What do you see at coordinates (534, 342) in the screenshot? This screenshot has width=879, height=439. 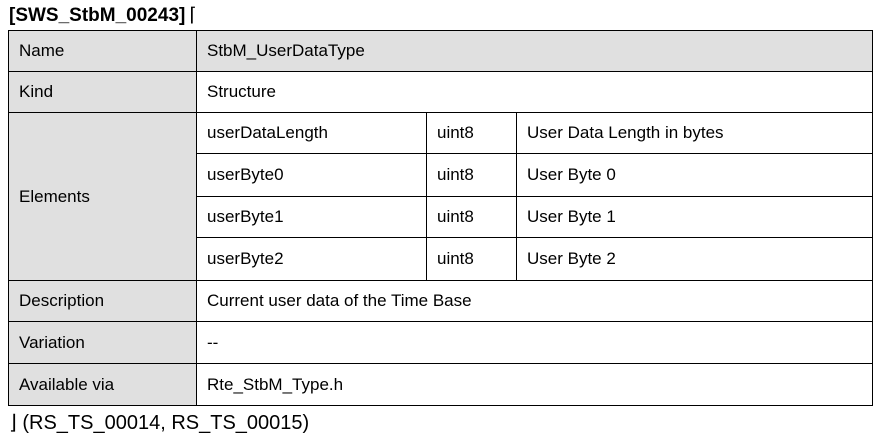 I see `variation-value: --` at bounding box center [534, 342].